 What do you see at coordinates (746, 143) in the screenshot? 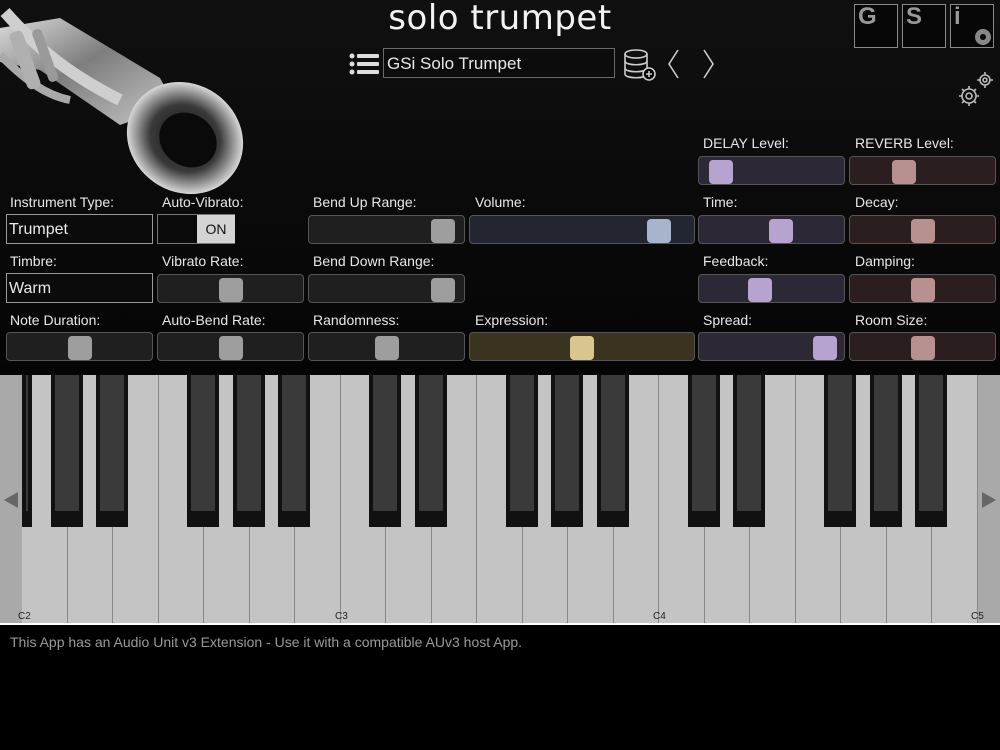
I see `delay-level-label: DELAY Level:` at bounding box center [746, 143].